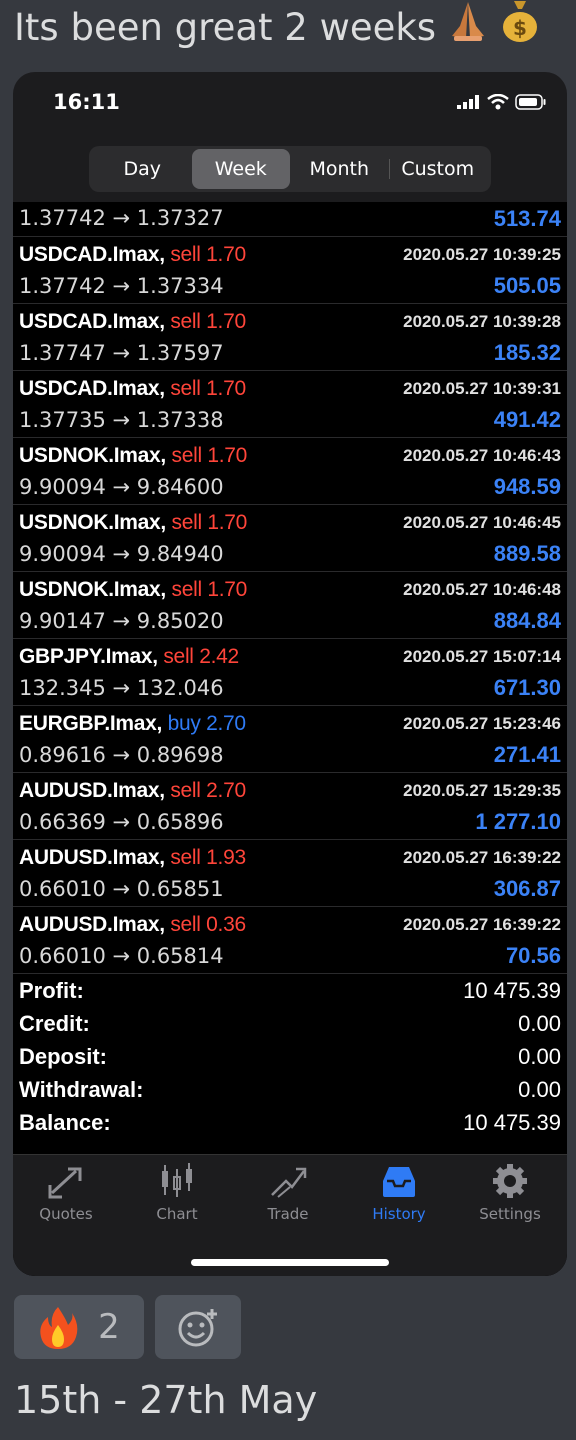  What do you see at coordinates (527, 687) in the screenshot?
I see `trade-profit: 671.30` at bounding box center [527, 687].